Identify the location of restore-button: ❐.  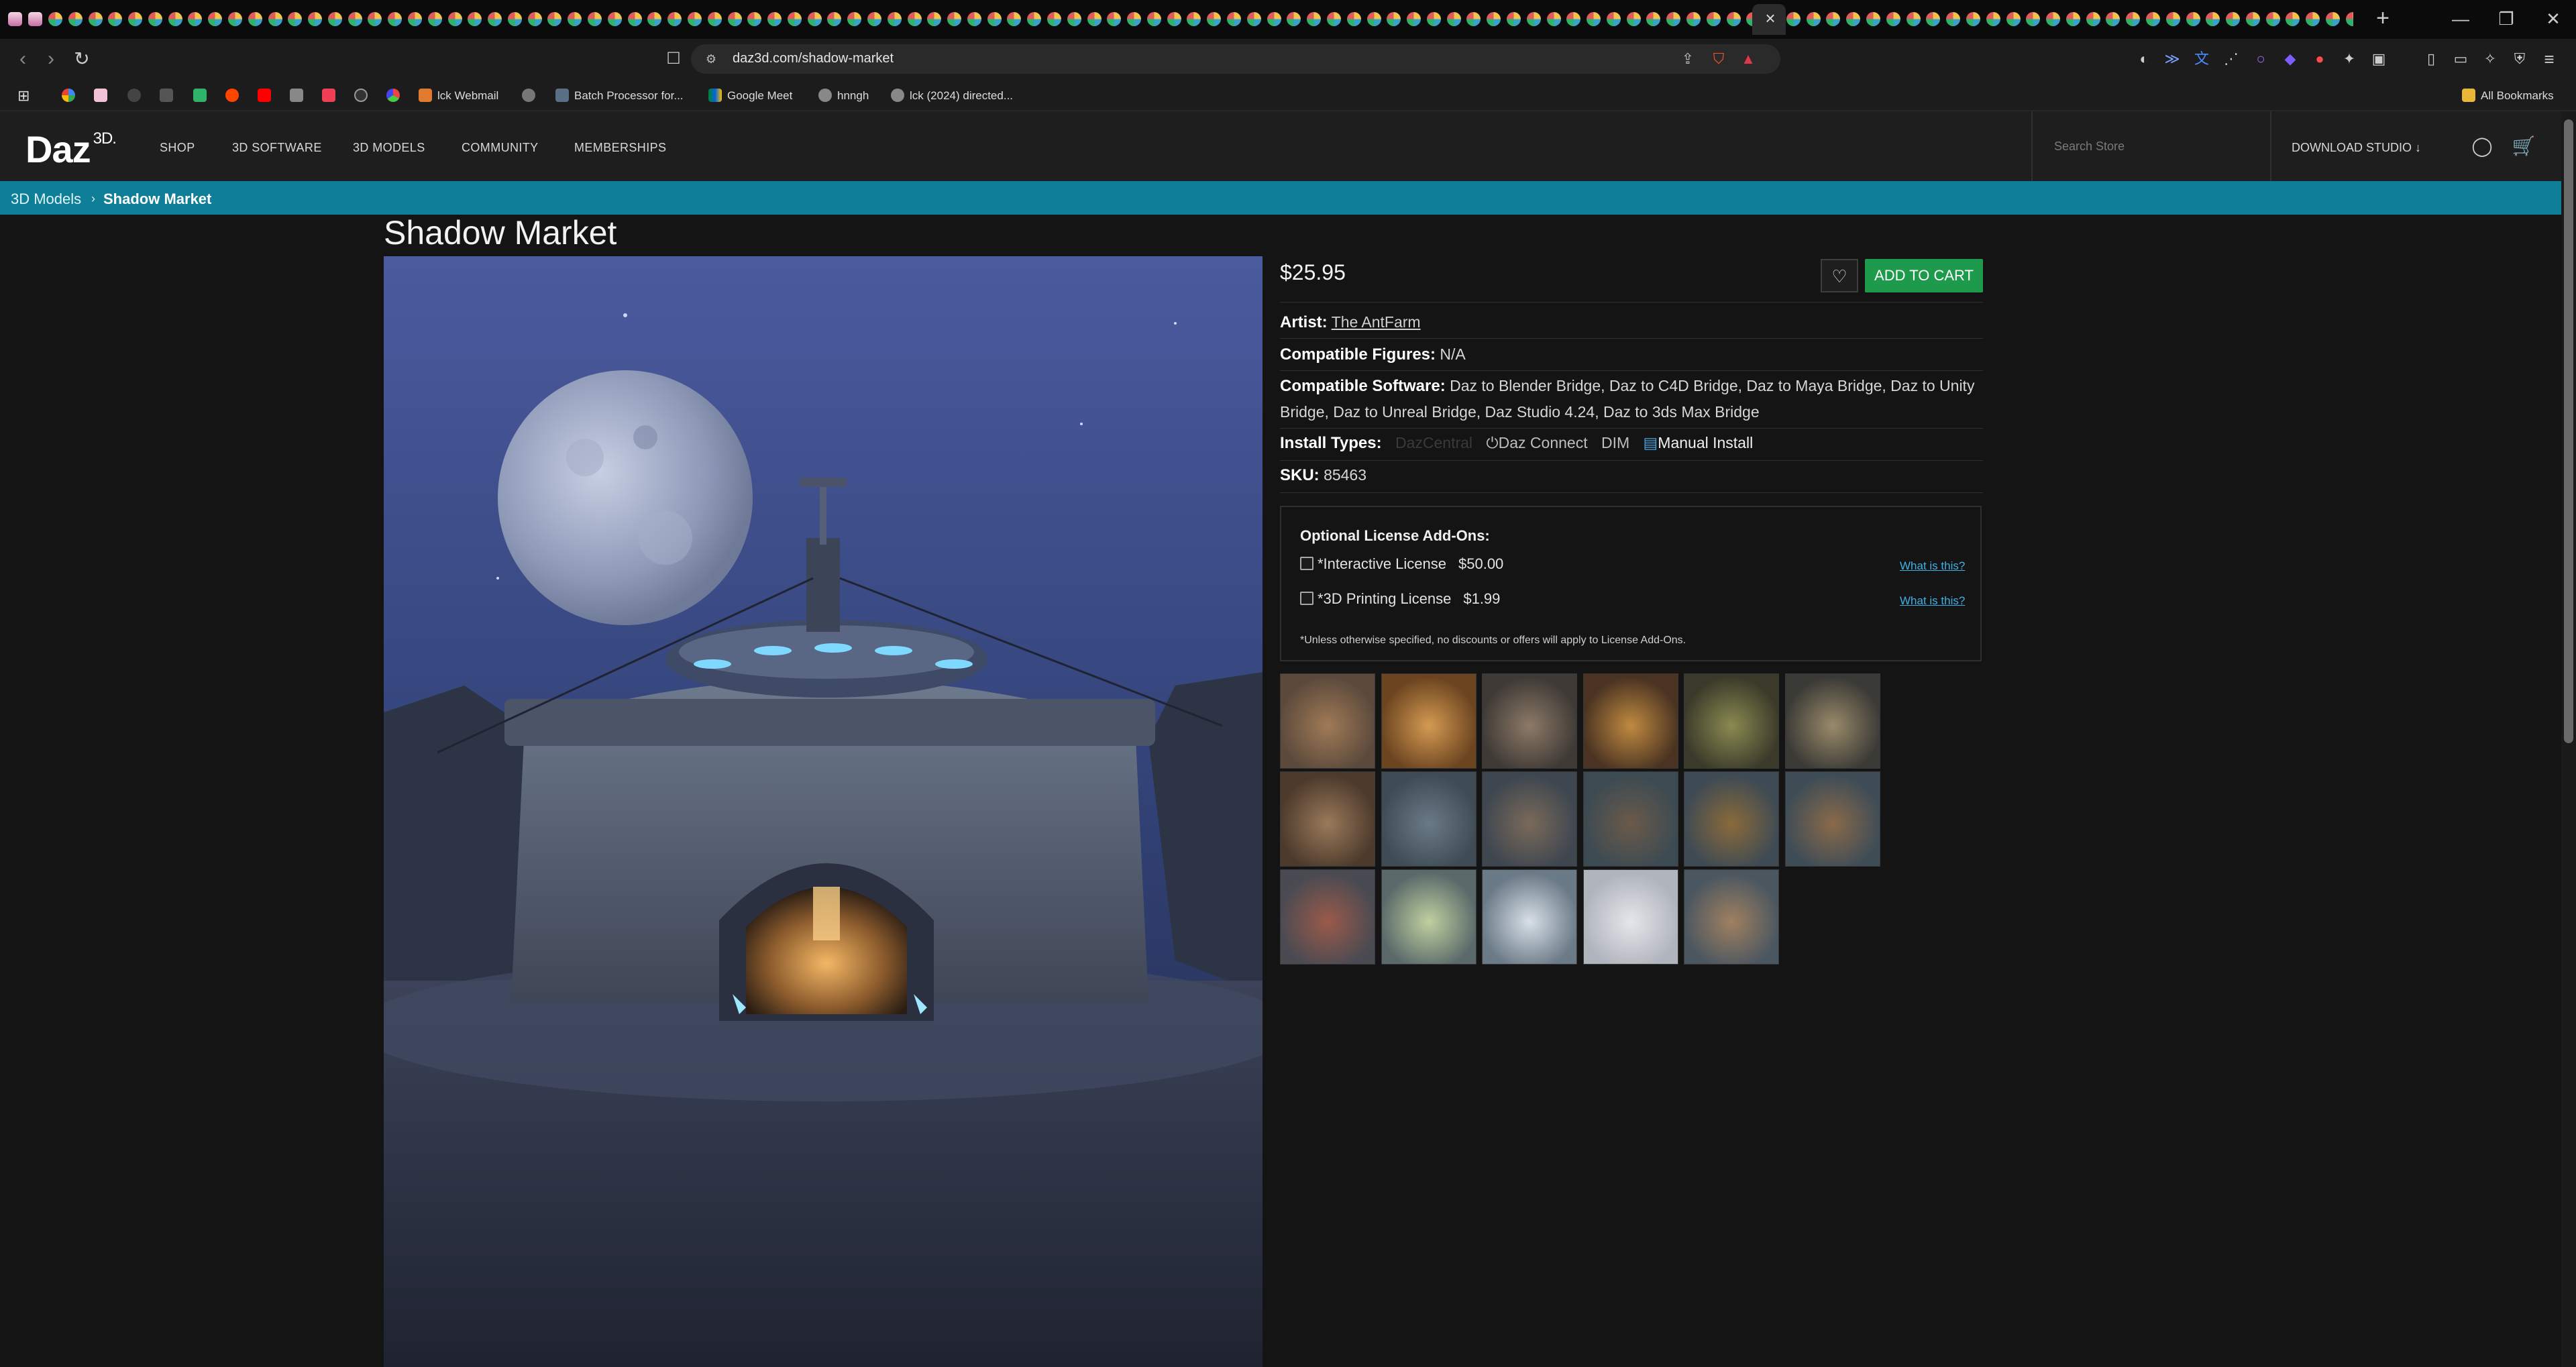
(2506, 19).